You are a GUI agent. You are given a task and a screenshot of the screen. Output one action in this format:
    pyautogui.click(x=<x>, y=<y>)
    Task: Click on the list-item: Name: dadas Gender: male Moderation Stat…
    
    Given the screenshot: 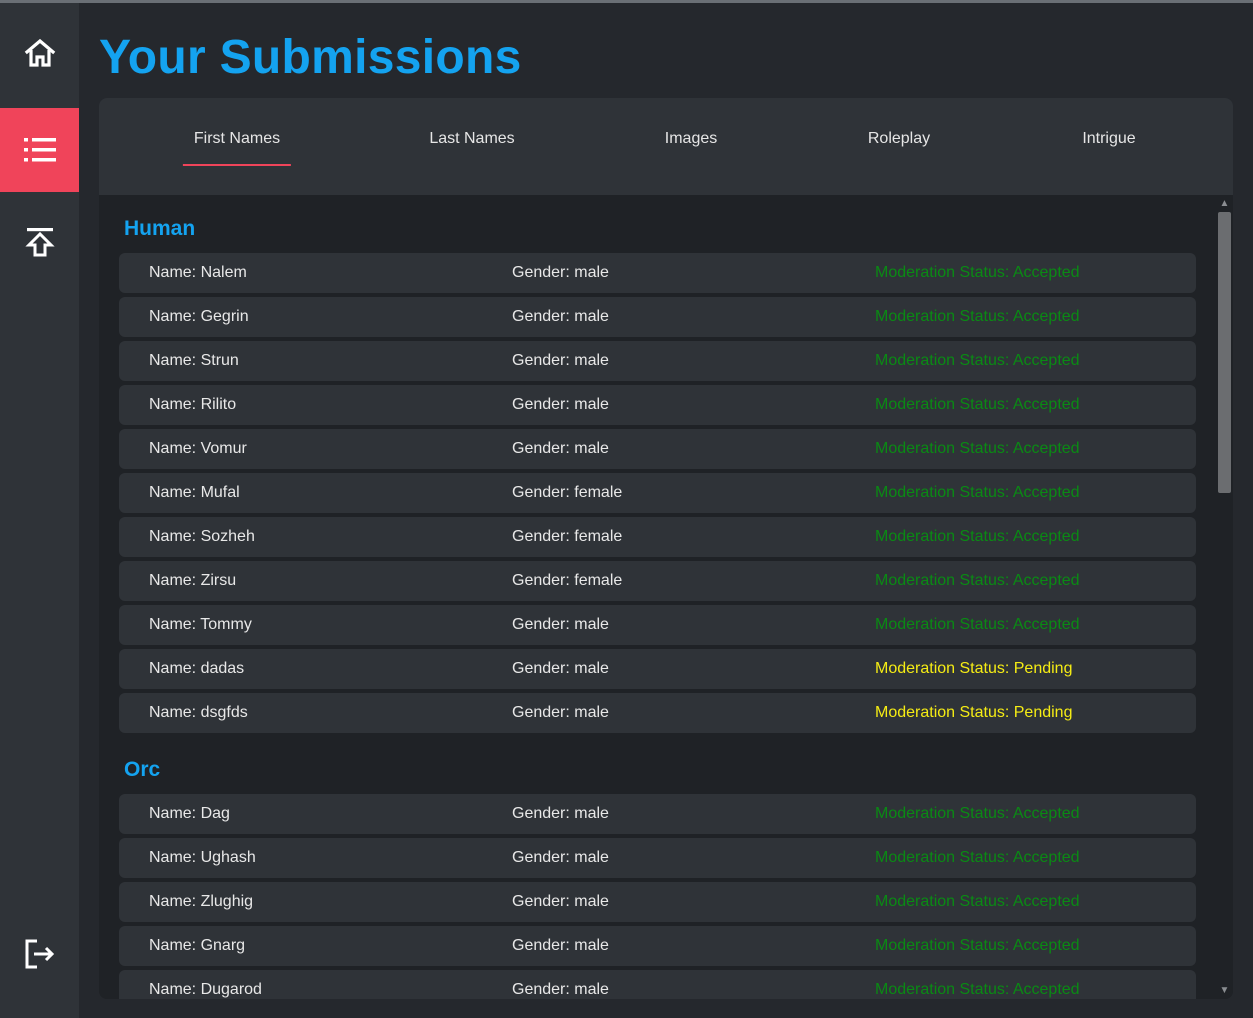 What is the action you would take?
    pyautogui.click(x=657, y=669)
    